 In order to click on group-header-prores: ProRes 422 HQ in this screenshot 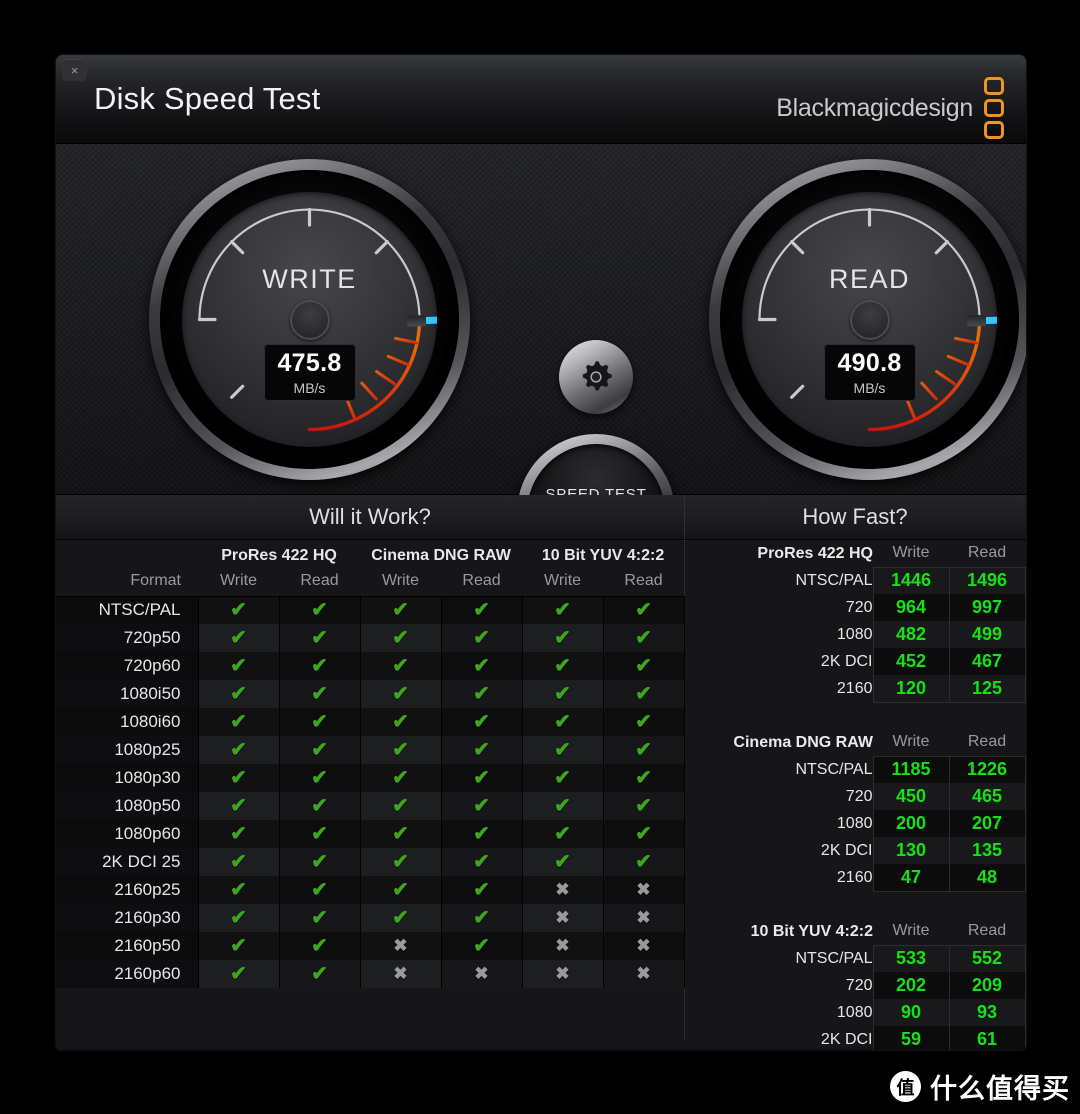, I will do `click(279, 555)`.